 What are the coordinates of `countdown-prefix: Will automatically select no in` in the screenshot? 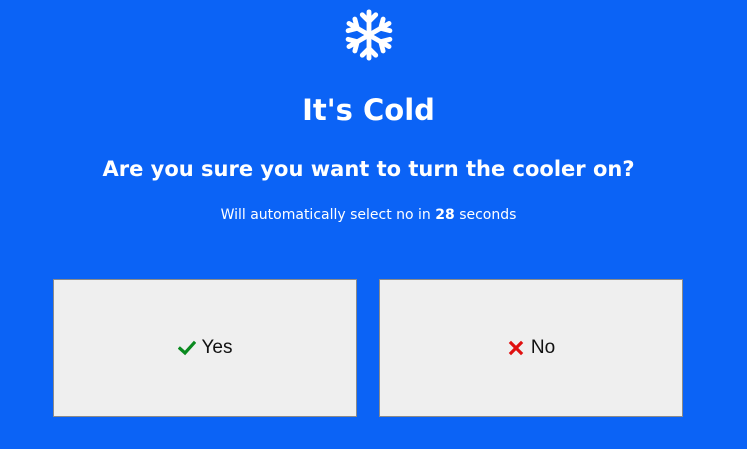 It's located at (328, 215).